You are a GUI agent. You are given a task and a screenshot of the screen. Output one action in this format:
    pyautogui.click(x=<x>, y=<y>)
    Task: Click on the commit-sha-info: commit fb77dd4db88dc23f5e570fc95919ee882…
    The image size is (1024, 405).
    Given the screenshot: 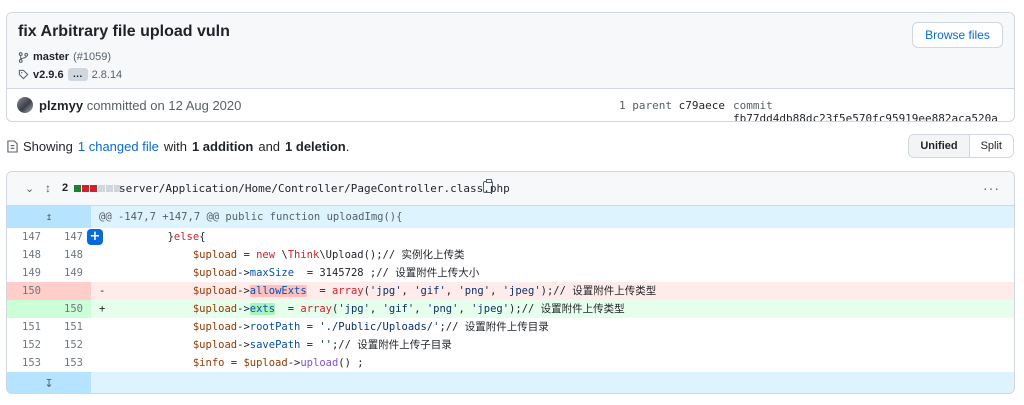 What is the action you would take?
    pyautogui.click(x=873, y=110)
    